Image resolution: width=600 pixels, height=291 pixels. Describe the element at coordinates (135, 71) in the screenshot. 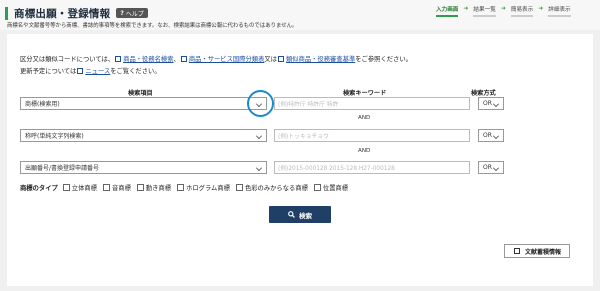

I see `note-text: をご覧ください。` at that location.